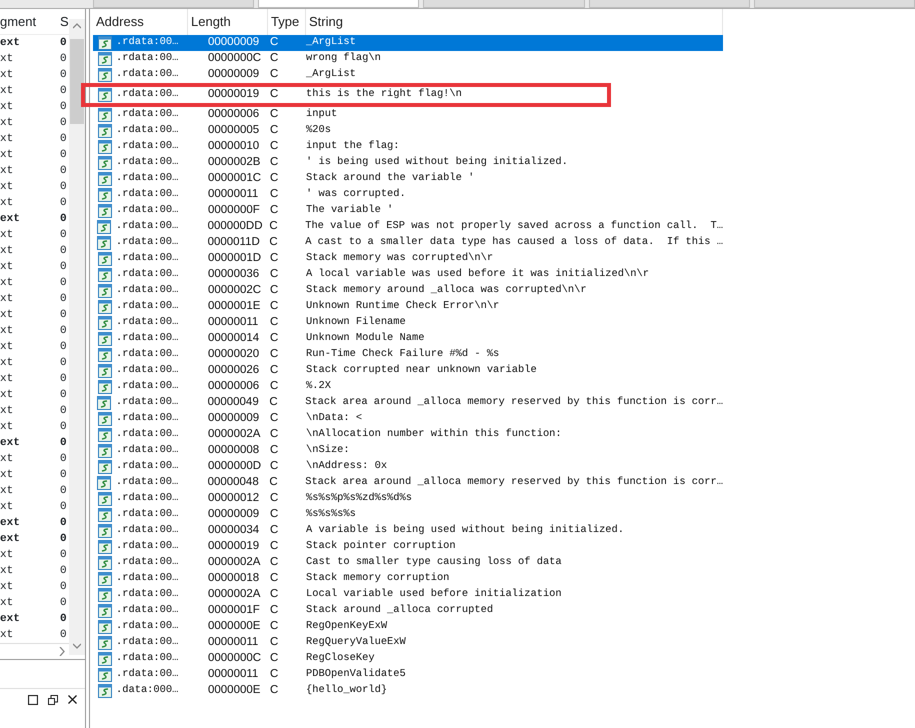 This screenshot has width=915, height=728. What do you see at coordinates (408, 547) in the screenshot?
I see `table-row: .rdata:00… 00000019 C Stack pointer corruption` at bounding box center [408, 547].